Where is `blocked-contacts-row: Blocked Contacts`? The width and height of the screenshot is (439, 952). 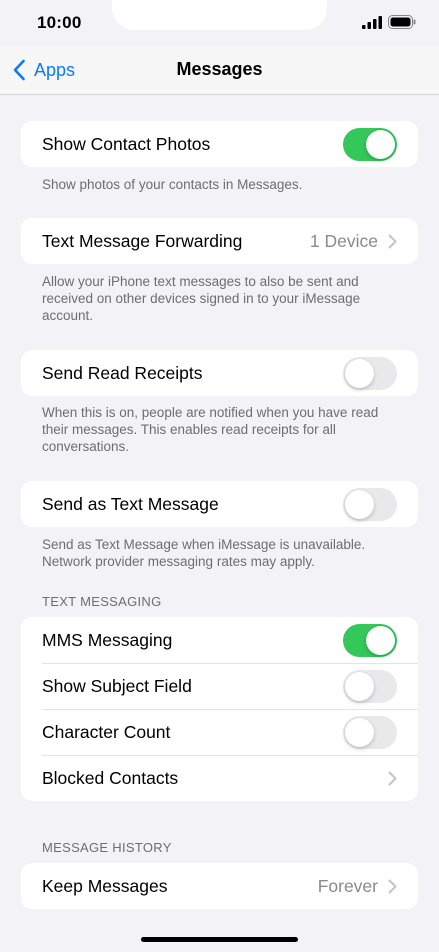 blocked-contacts-row: Blocked Contacts is located at coordinates (219, 778).